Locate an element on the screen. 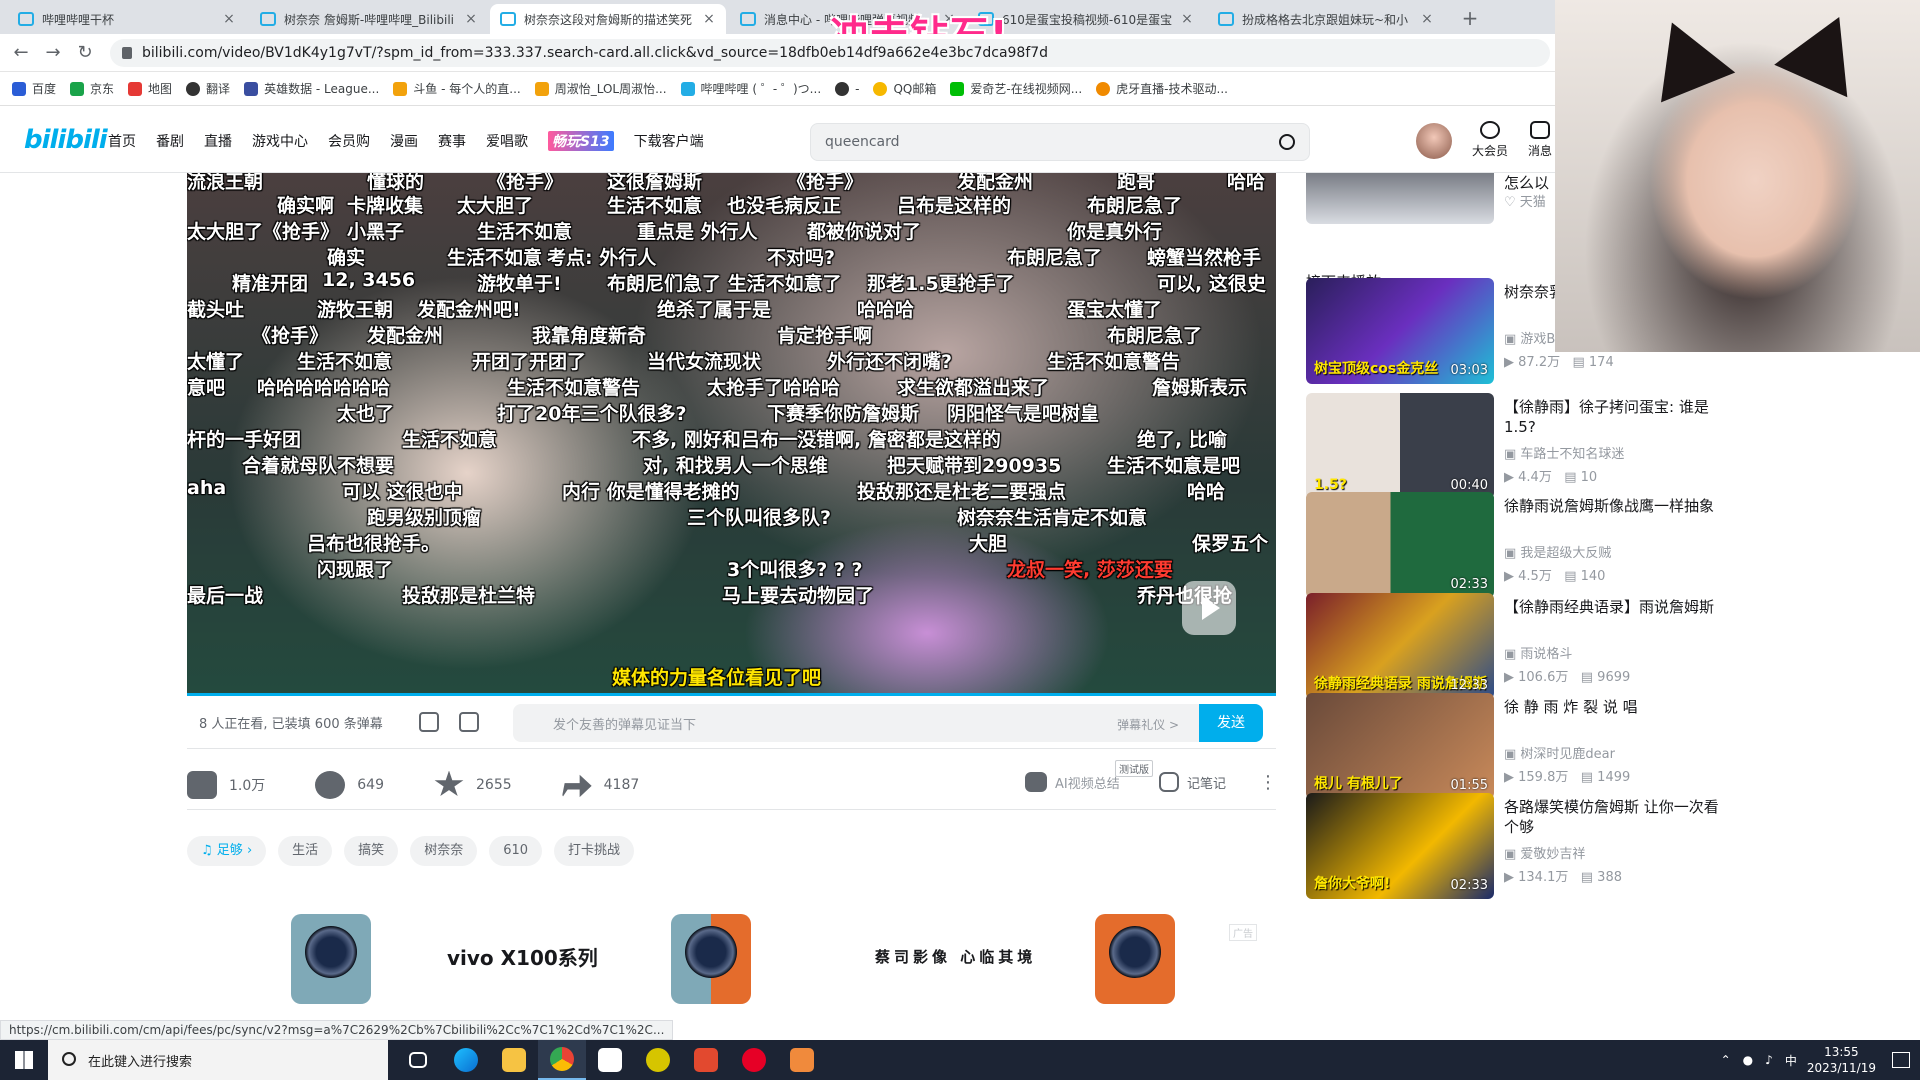  video-title: 【徐静雨经典语录】雨说詹姆斯 is located at coordinates (1614, 607).